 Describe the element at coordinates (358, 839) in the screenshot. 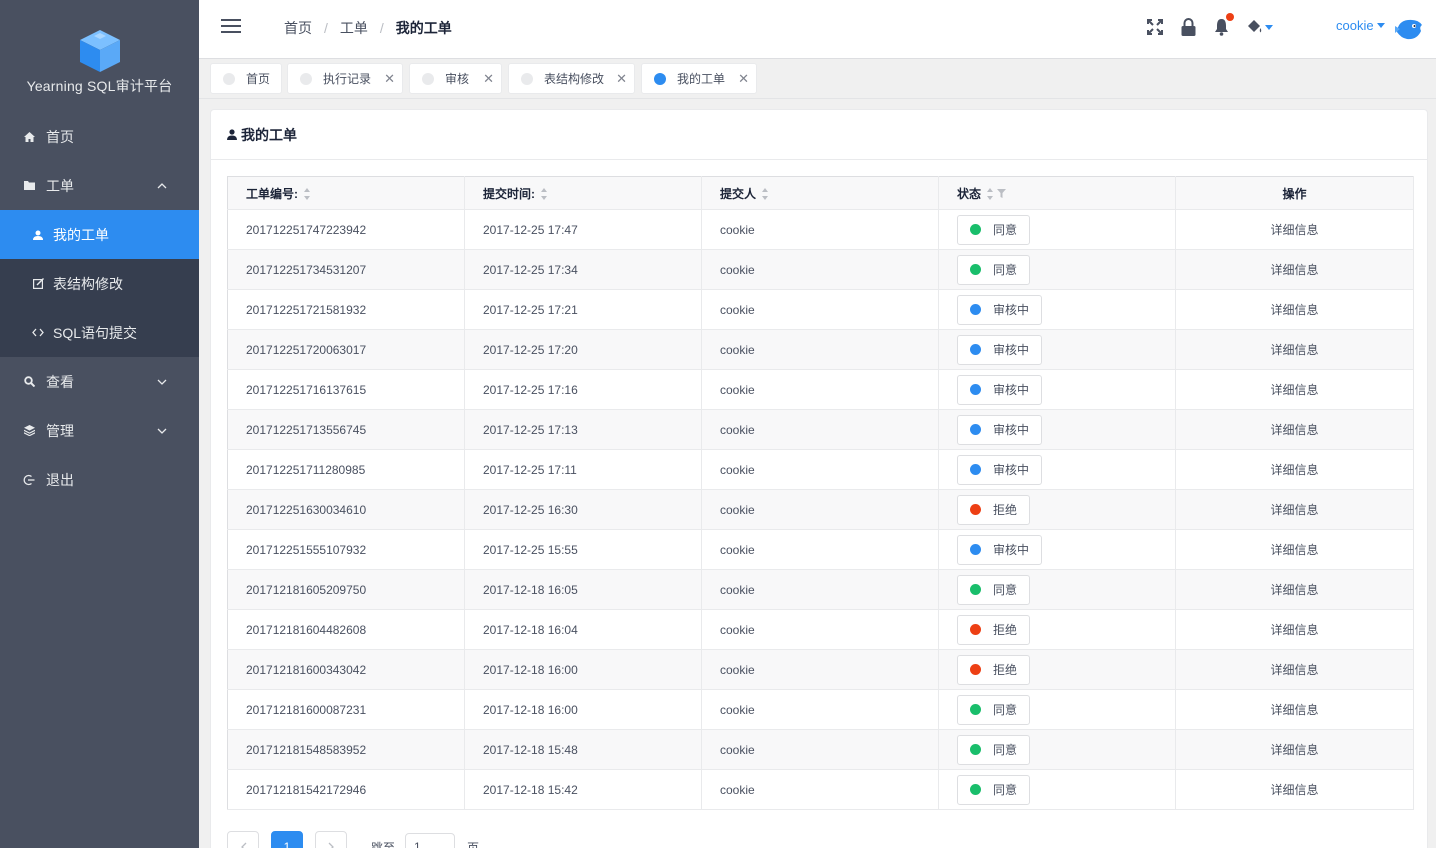

I see `pagination: 1 跳至 1 页` at that location.